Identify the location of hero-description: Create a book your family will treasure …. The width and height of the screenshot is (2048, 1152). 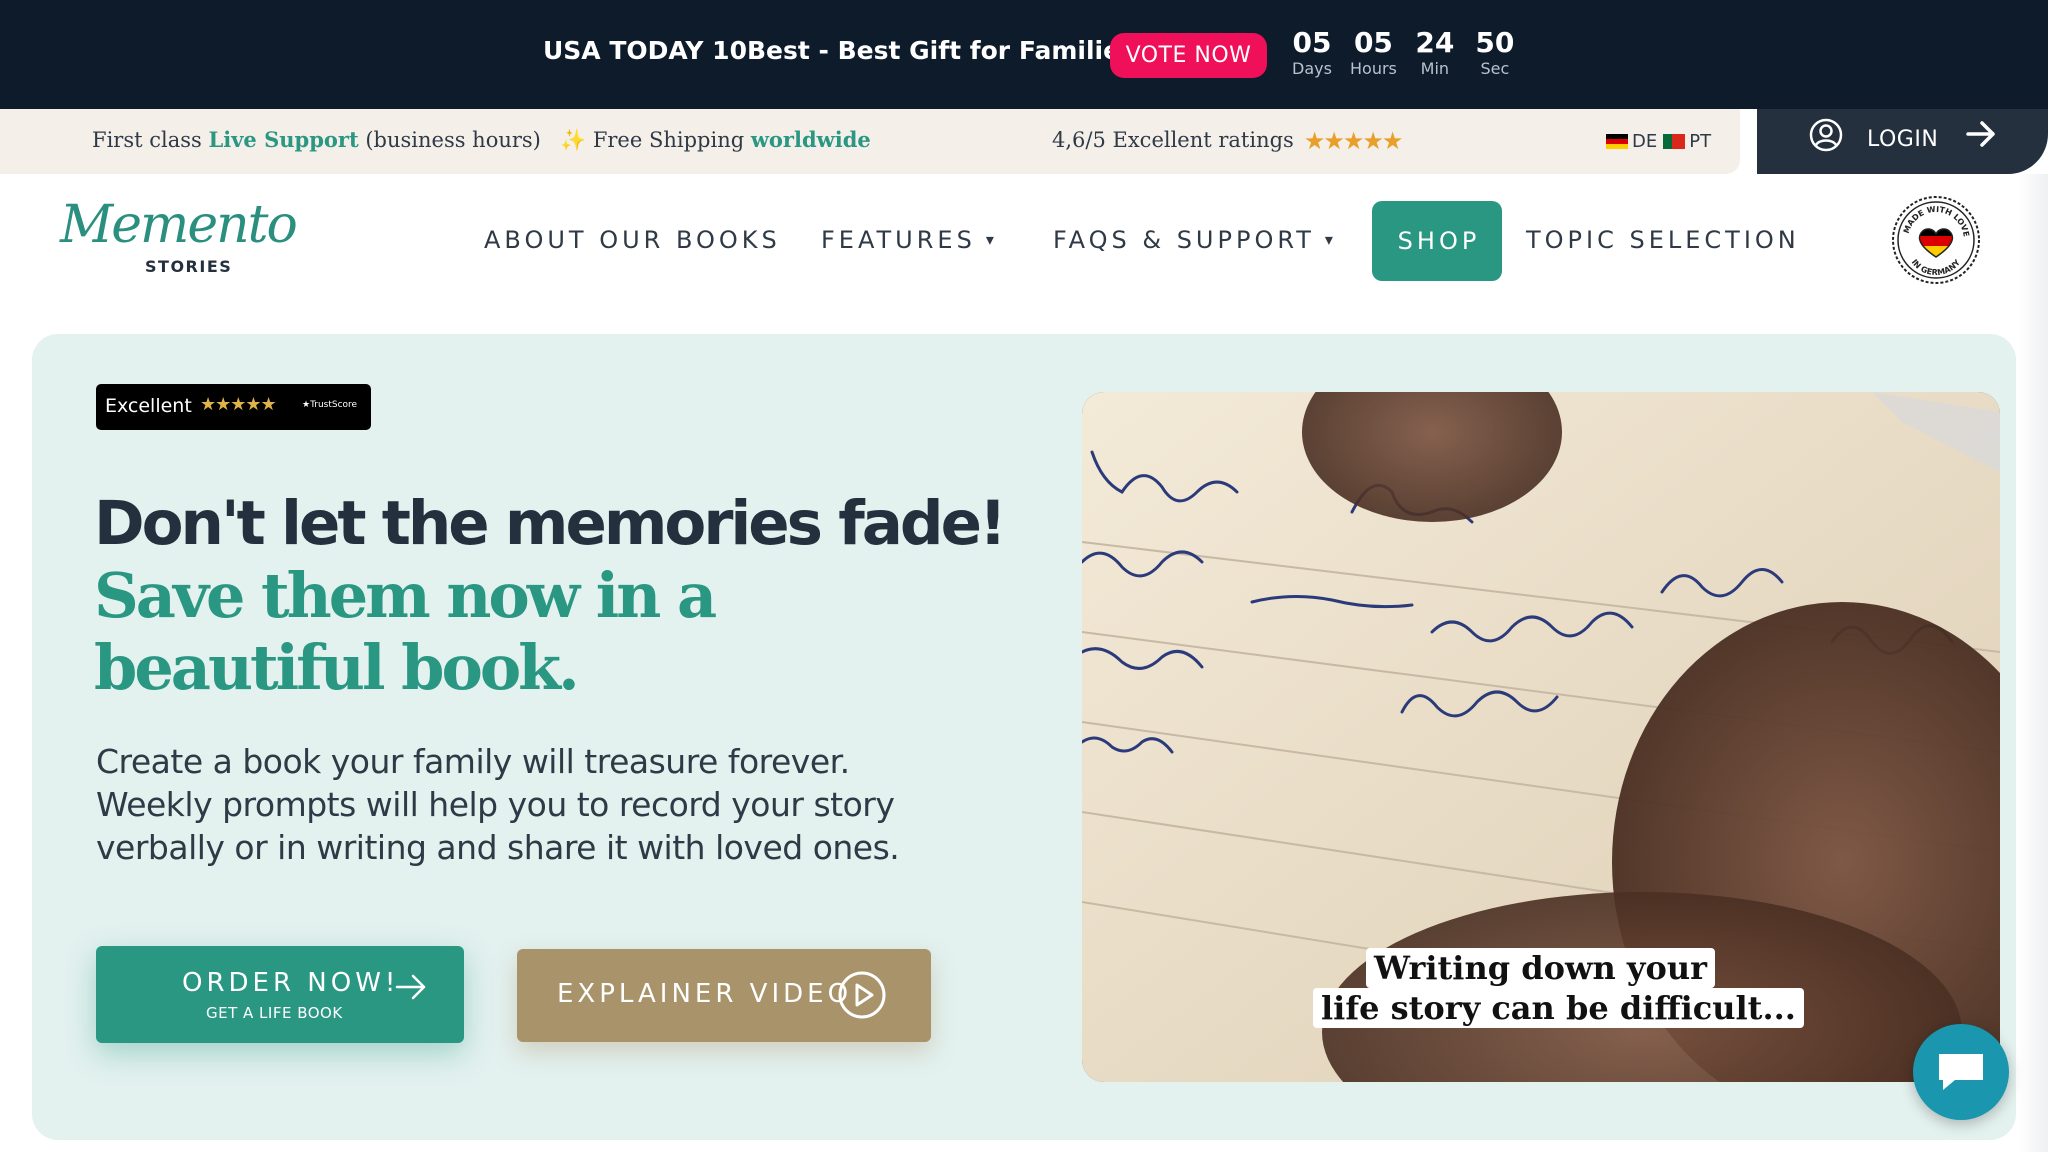
(498, 804).